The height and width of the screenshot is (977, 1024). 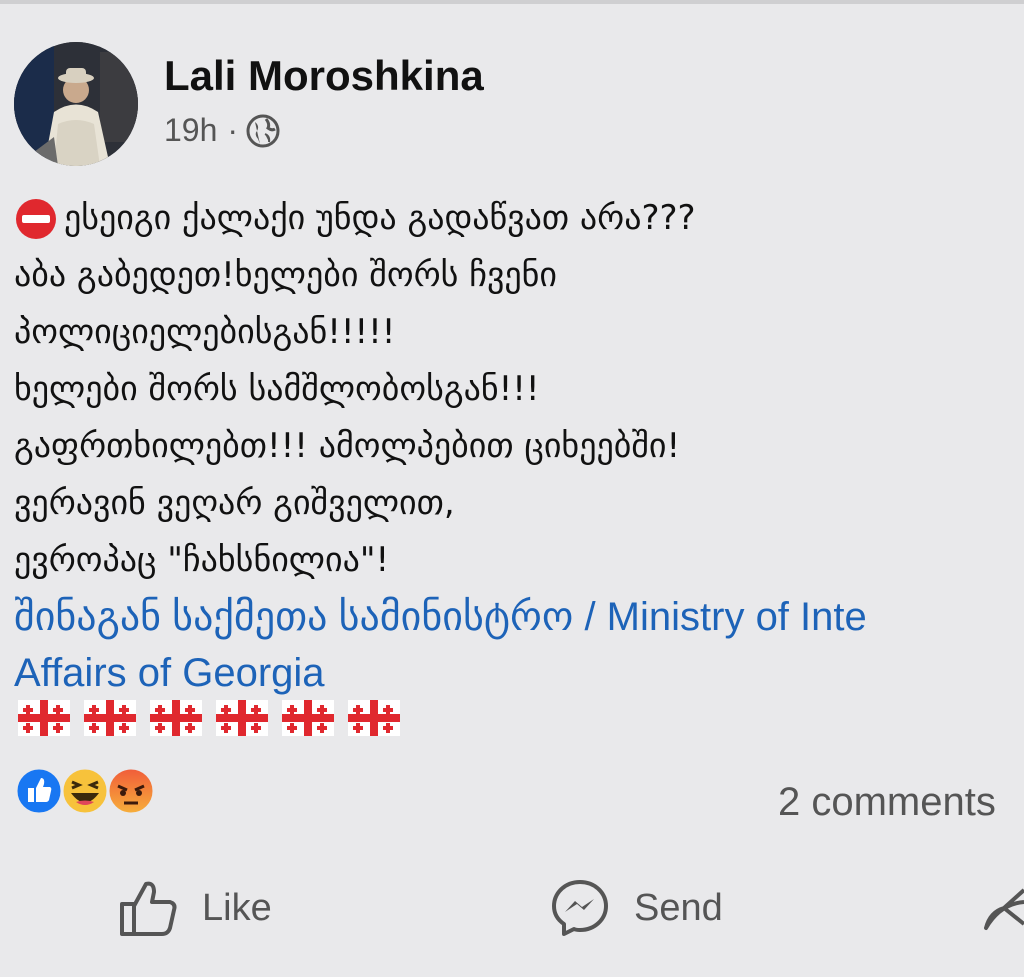 What do you see at coordinates (131, 791) in the screenshot?
I see `angry-reaction-icon` at bounding box center [131, 791].